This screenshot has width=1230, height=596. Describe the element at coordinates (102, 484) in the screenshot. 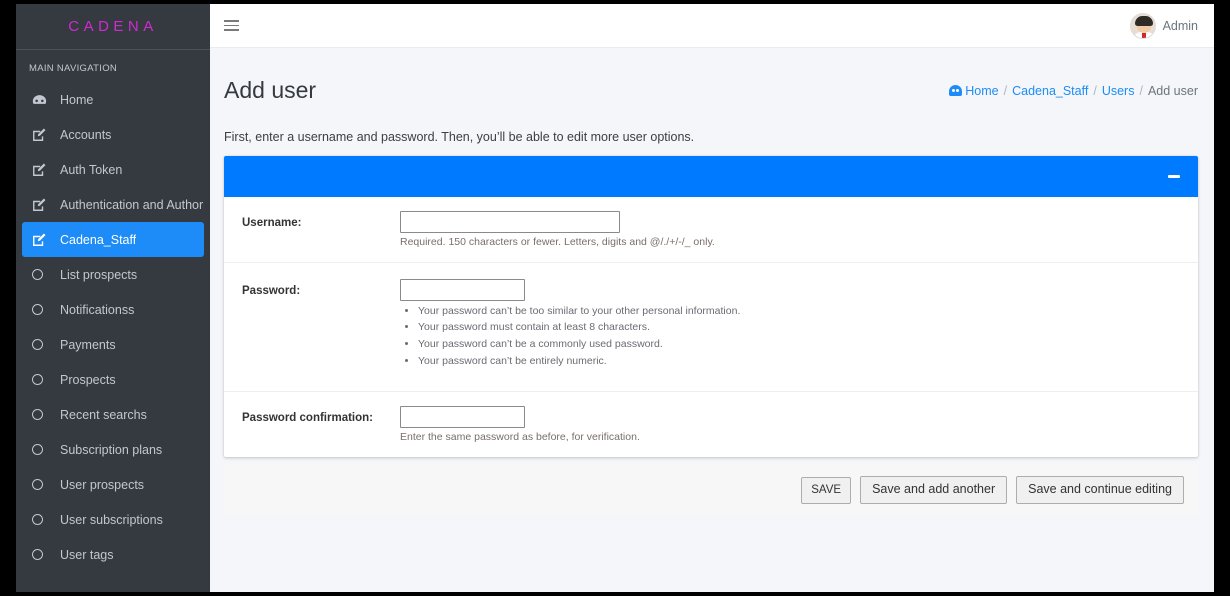

I see `sidebar-item-label: User prospects` at that location.